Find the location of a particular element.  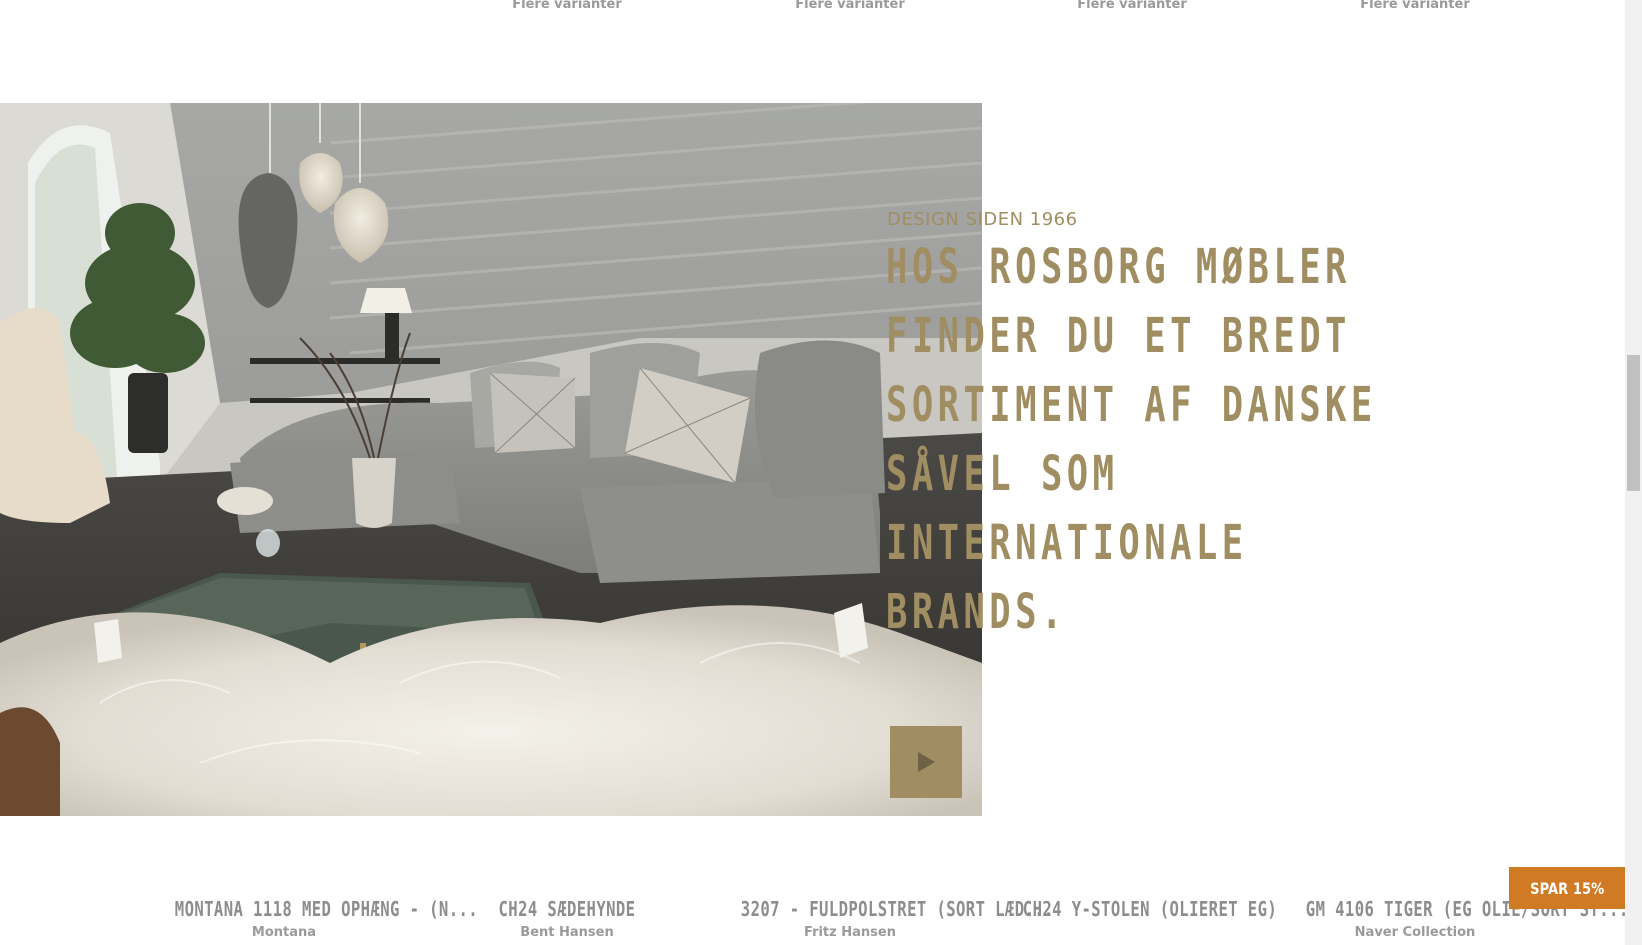

discount-badge-label: SPAR 15% is located at coordinates (1567, 888).